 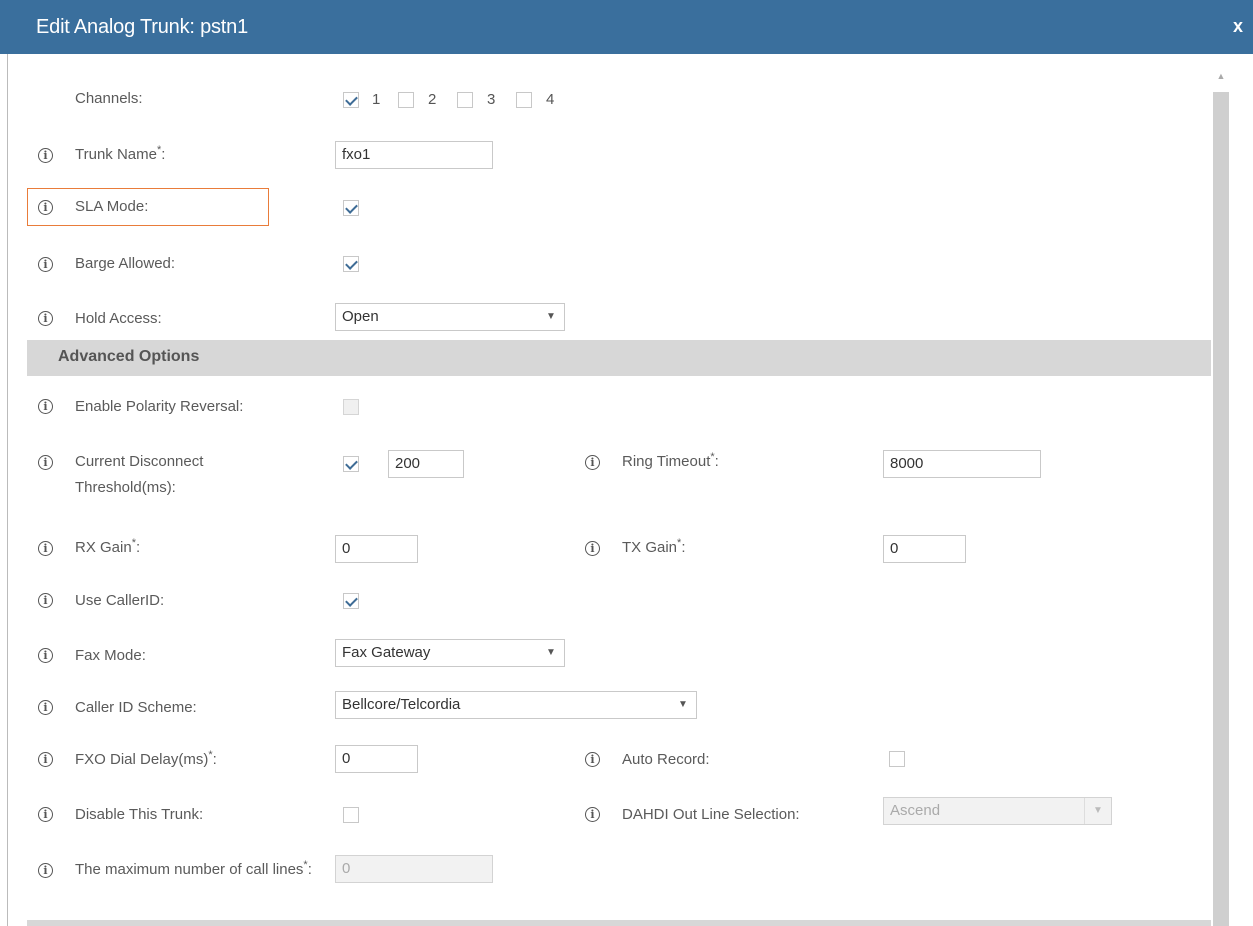 I want to click on use-callerid-label: Use CallerID:, so click(x=120, y=600).